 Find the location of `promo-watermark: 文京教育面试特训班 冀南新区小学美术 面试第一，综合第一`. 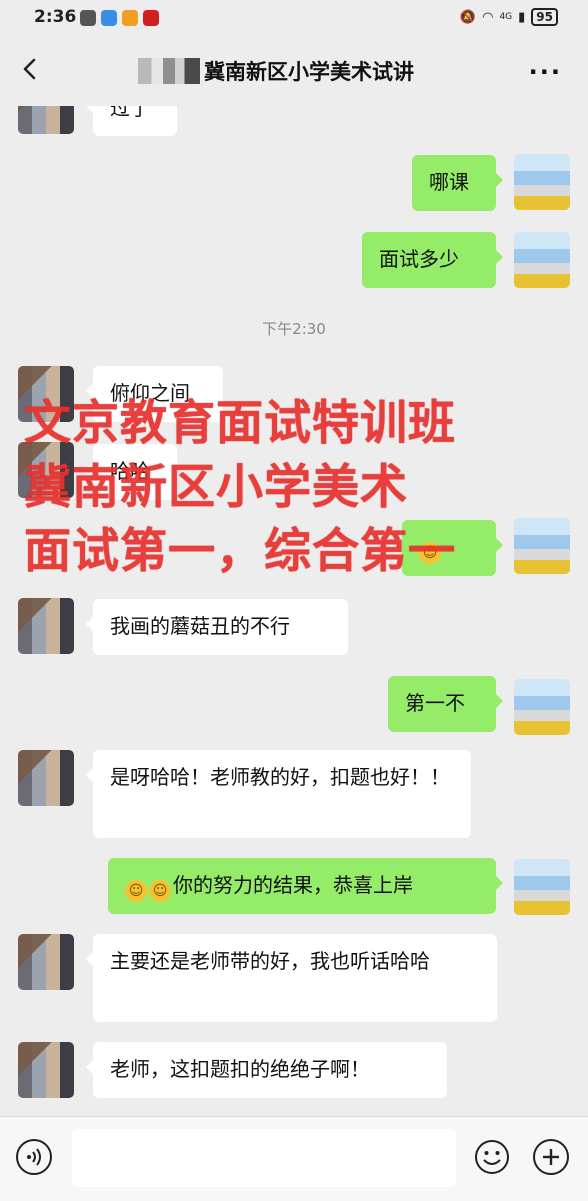

promo-watermark: 文京教育面试特训班 冀南新区小学美术 面试第一，综合第一 is located at coordinates (240, 488).